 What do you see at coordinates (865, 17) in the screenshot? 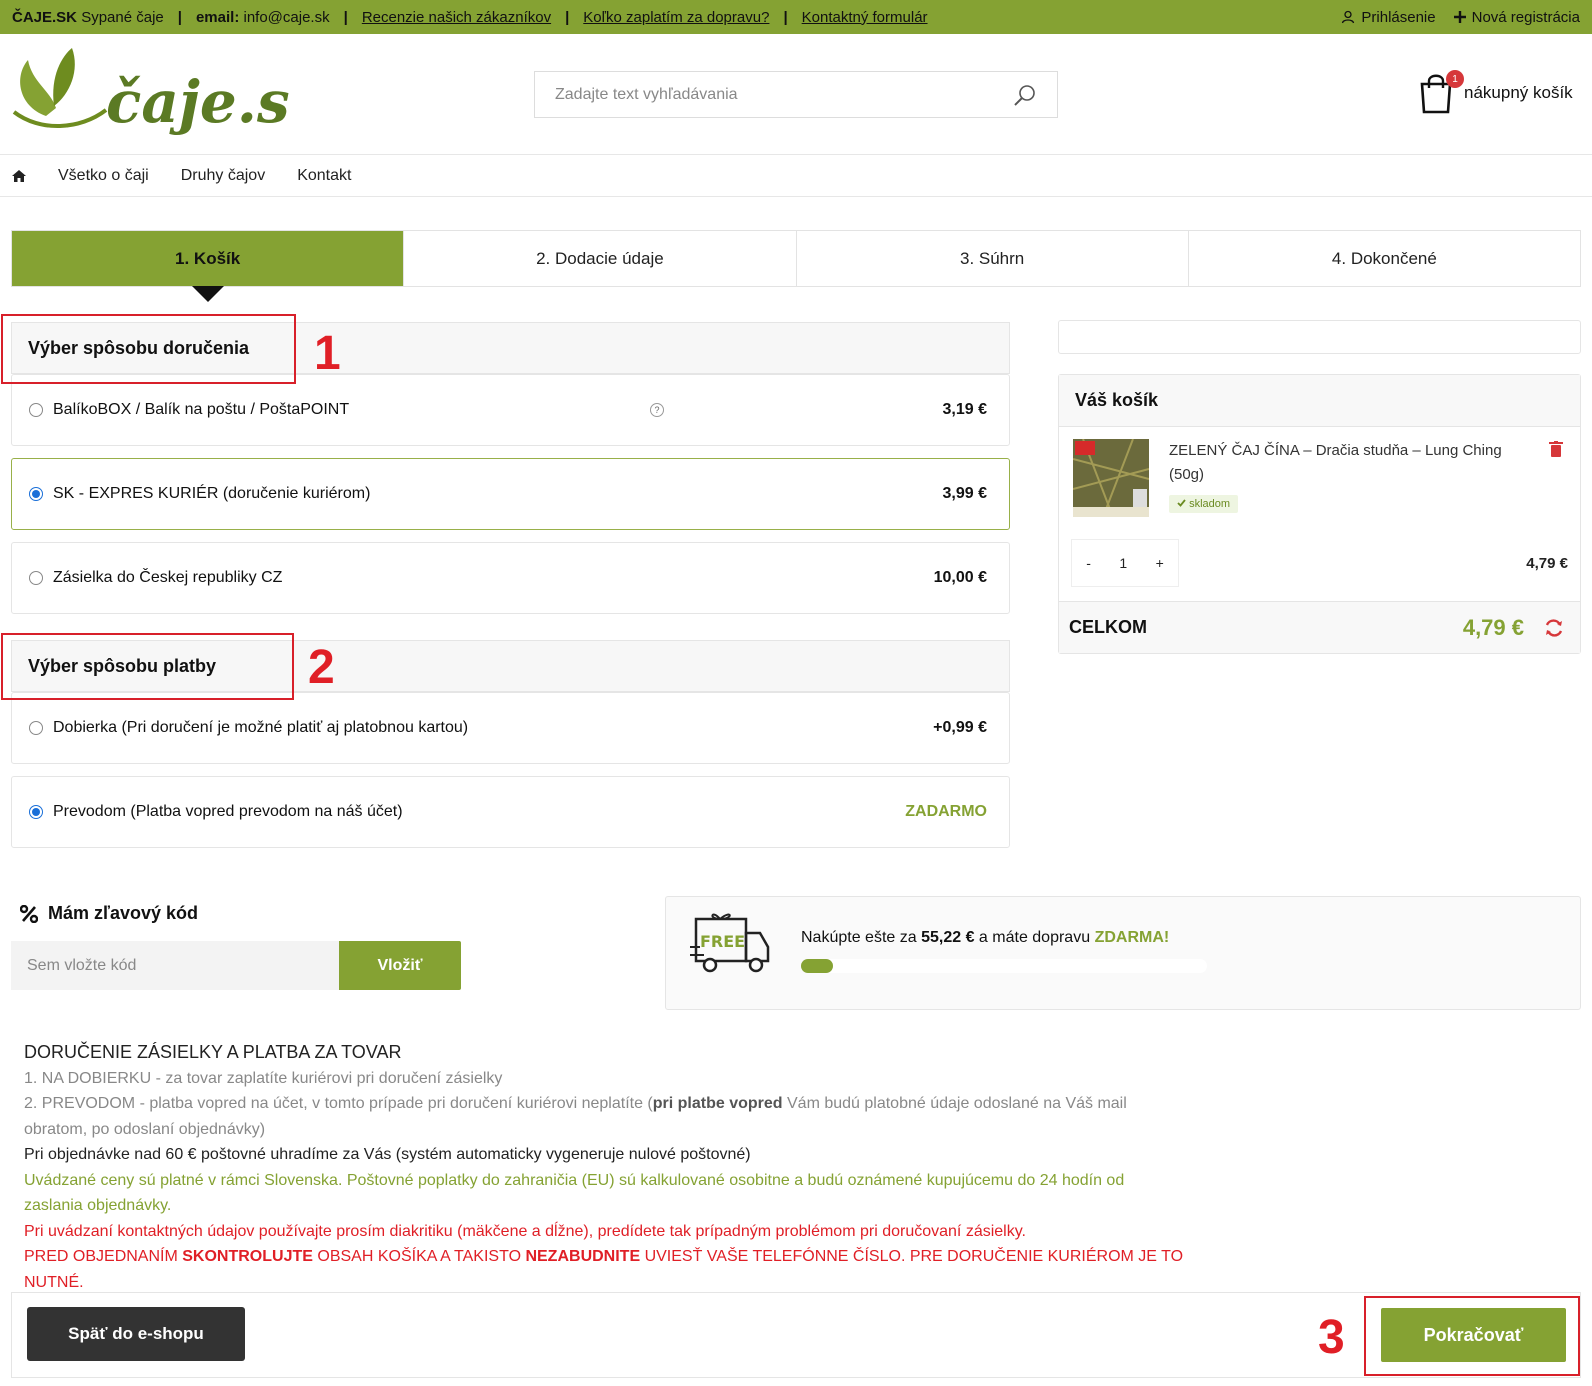
I see `link-contact-form: Kontaktný formulár` at bounding box center [865, 17].